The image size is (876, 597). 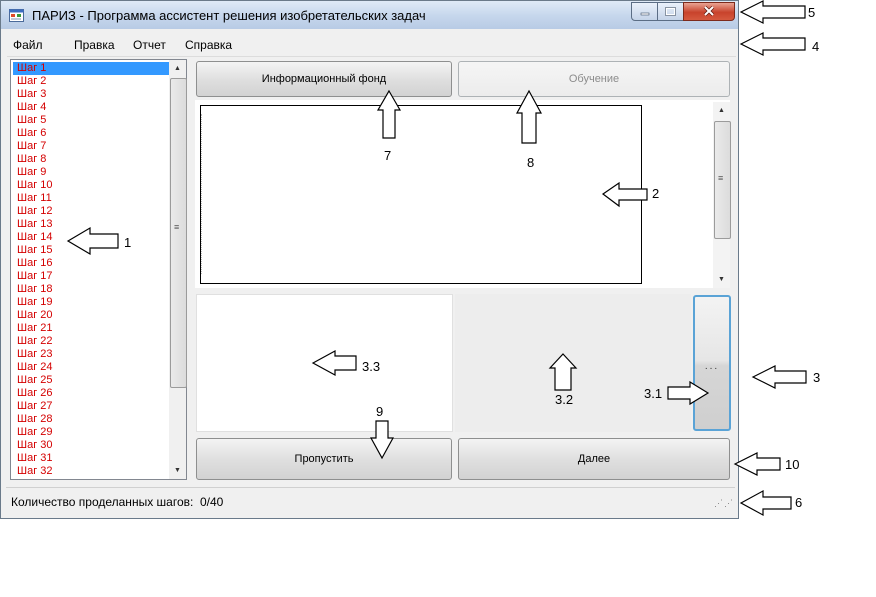 I want to click on annotation-label: 1, so click(x=128, y=242).